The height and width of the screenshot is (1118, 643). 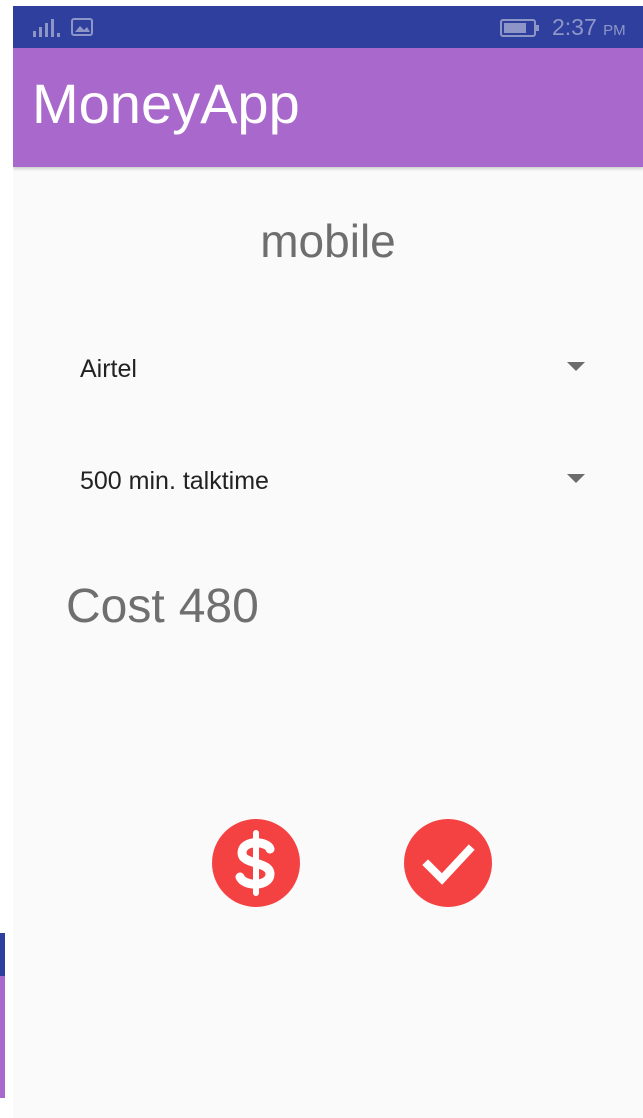 What do you see at coordinates (519, 28) in the screenshot?
I see `battery-icon` at bounding box center [519, 28].